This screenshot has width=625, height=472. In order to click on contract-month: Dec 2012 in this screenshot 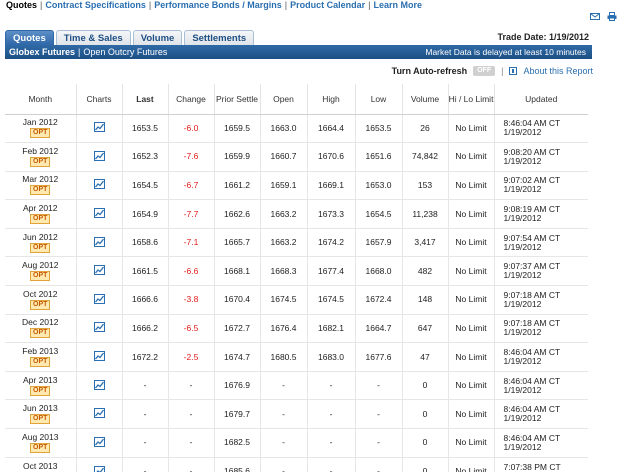, I will do `click(40, 322)`.